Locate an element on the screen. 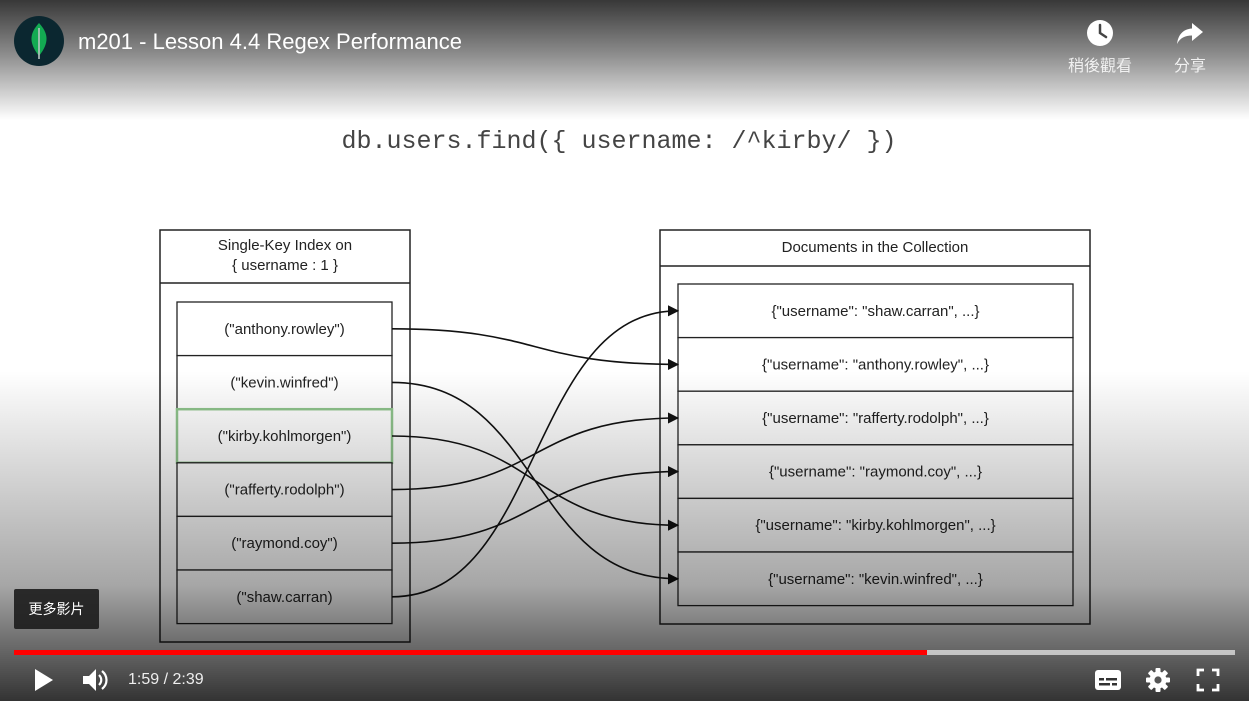  progress-bar is located at coordinates (624, 652).